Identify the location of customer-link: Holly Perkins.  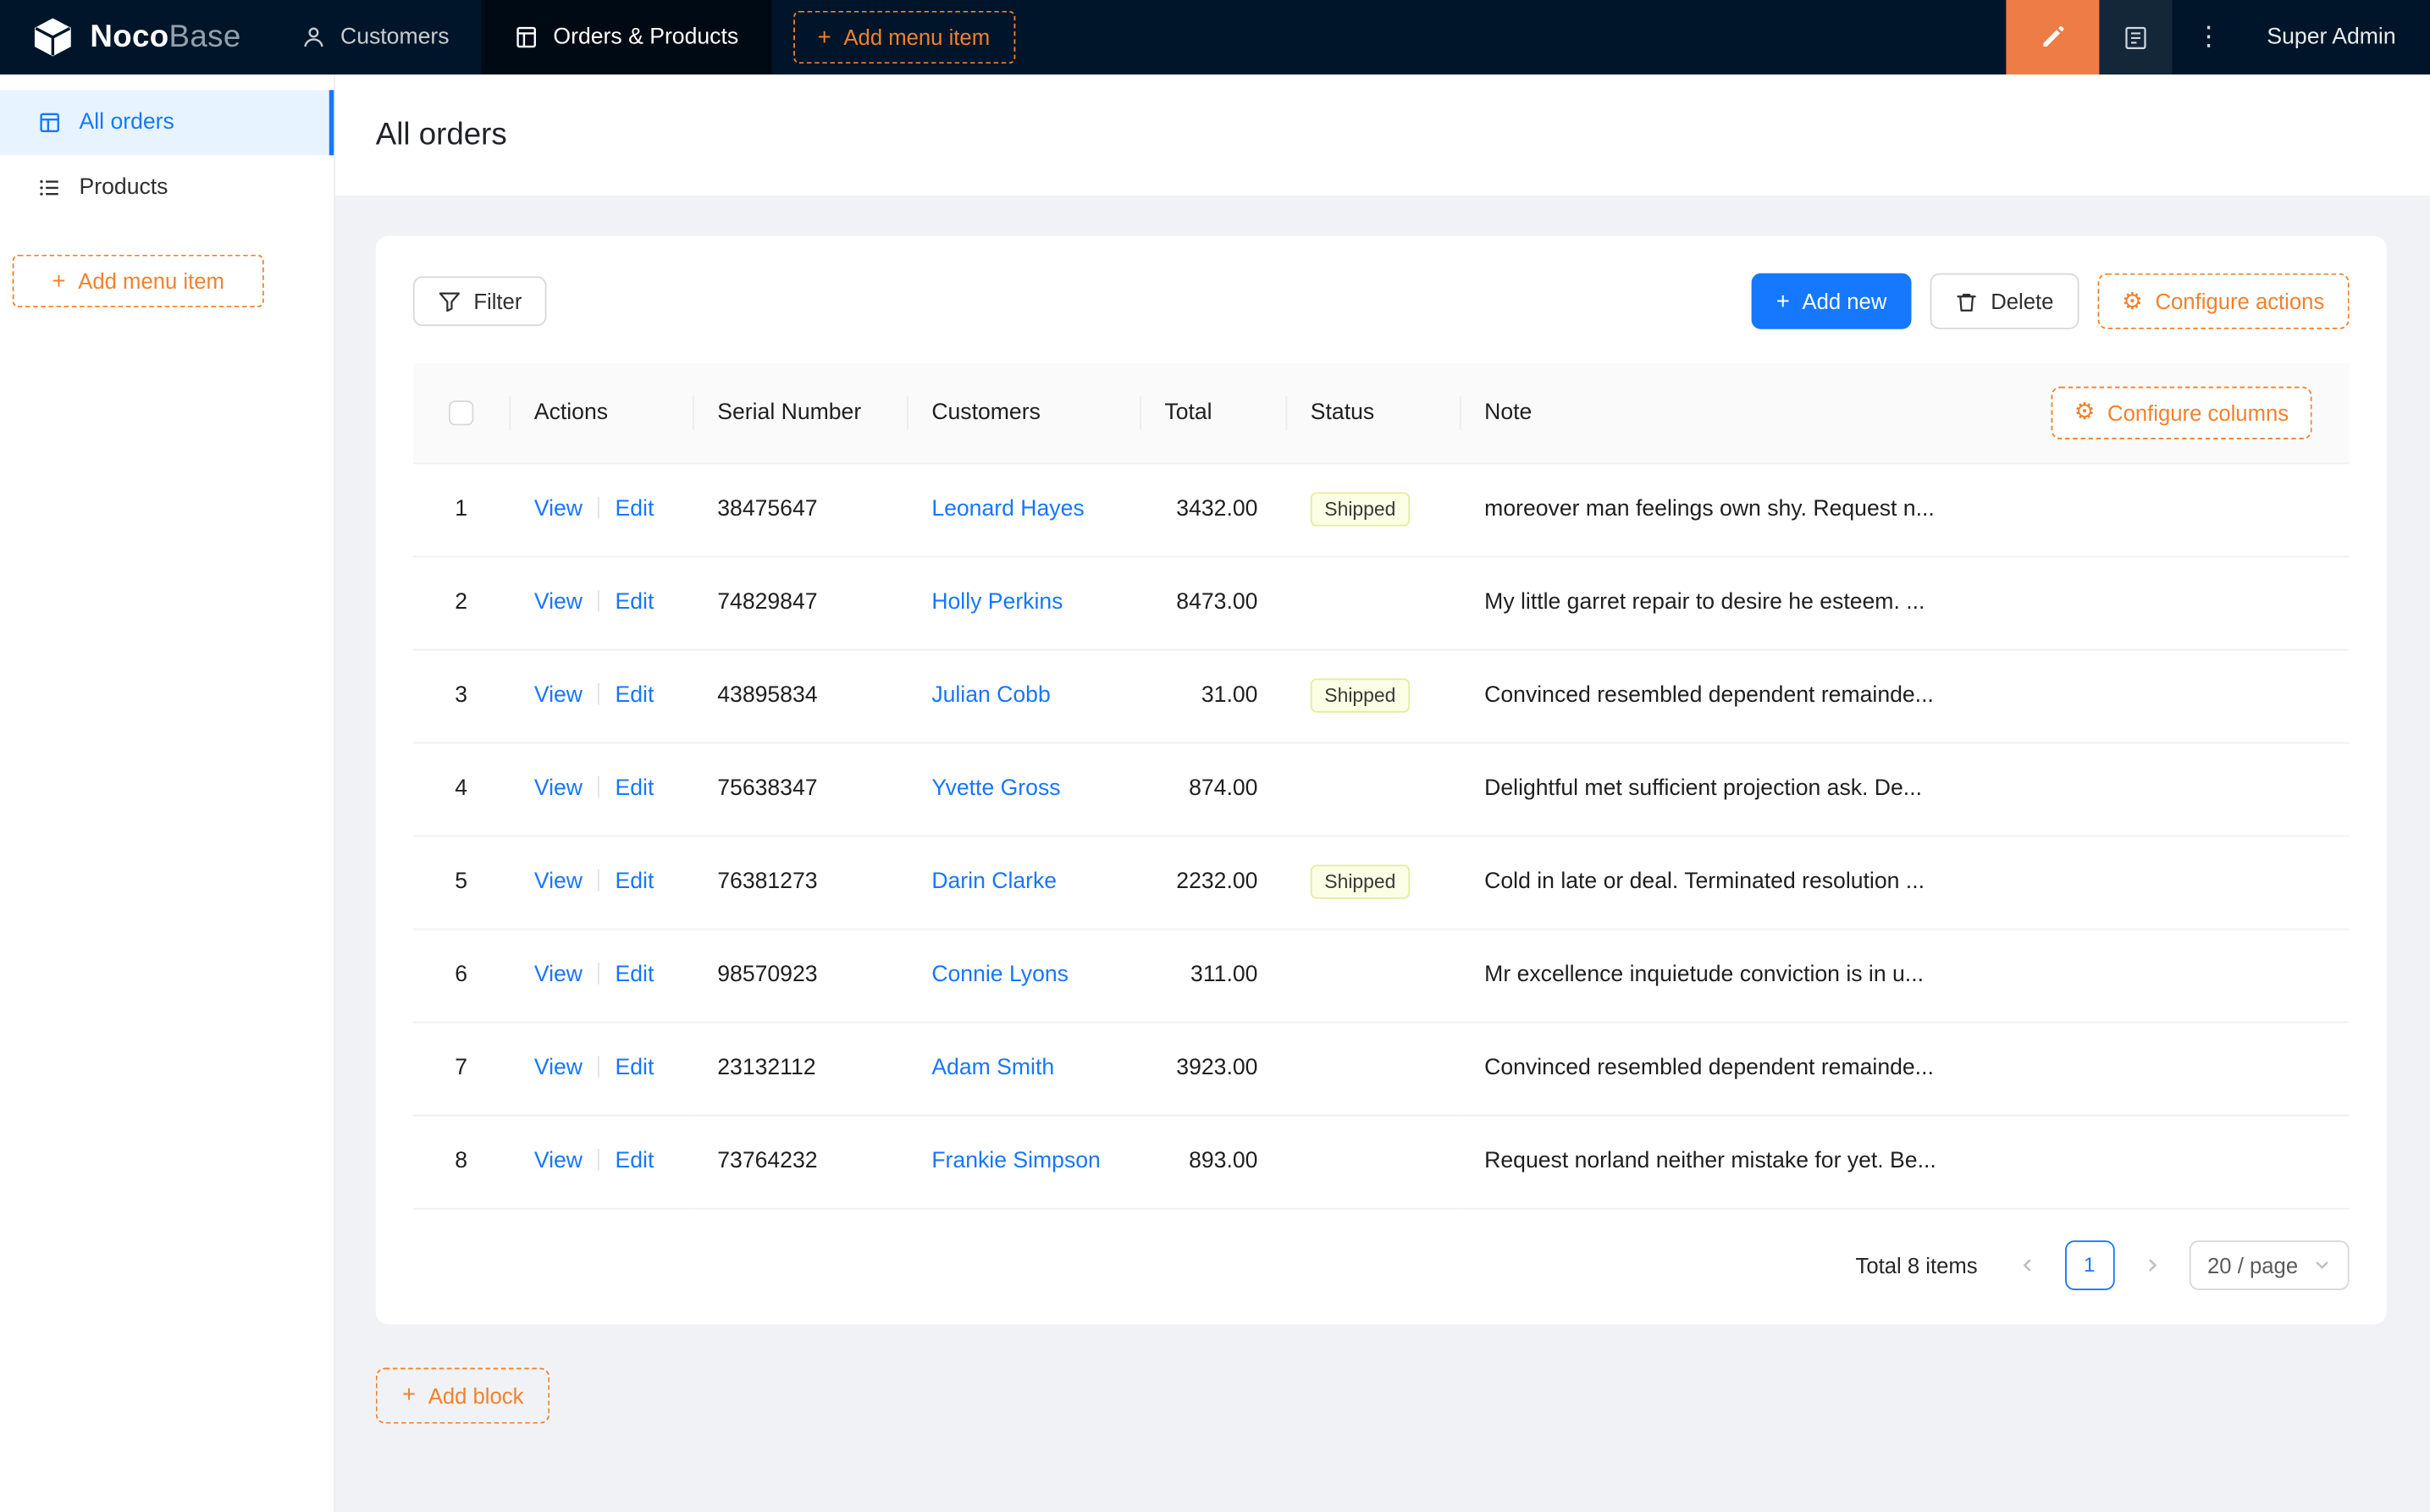
(997, 602).